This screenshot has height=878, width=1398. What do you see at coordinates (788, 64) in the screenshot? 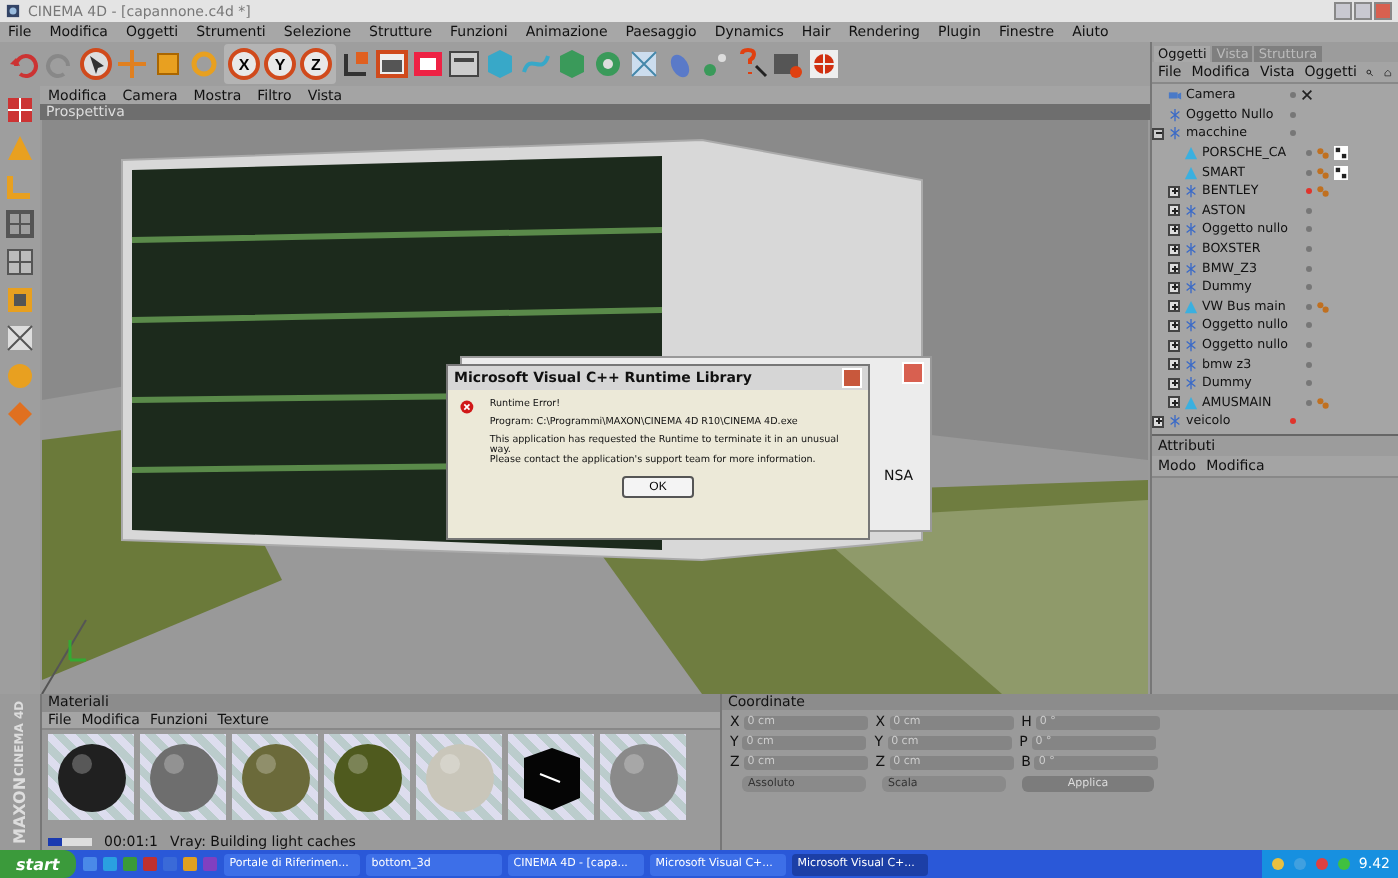
I see `help-window-icon` at bounding box center [788, 64].